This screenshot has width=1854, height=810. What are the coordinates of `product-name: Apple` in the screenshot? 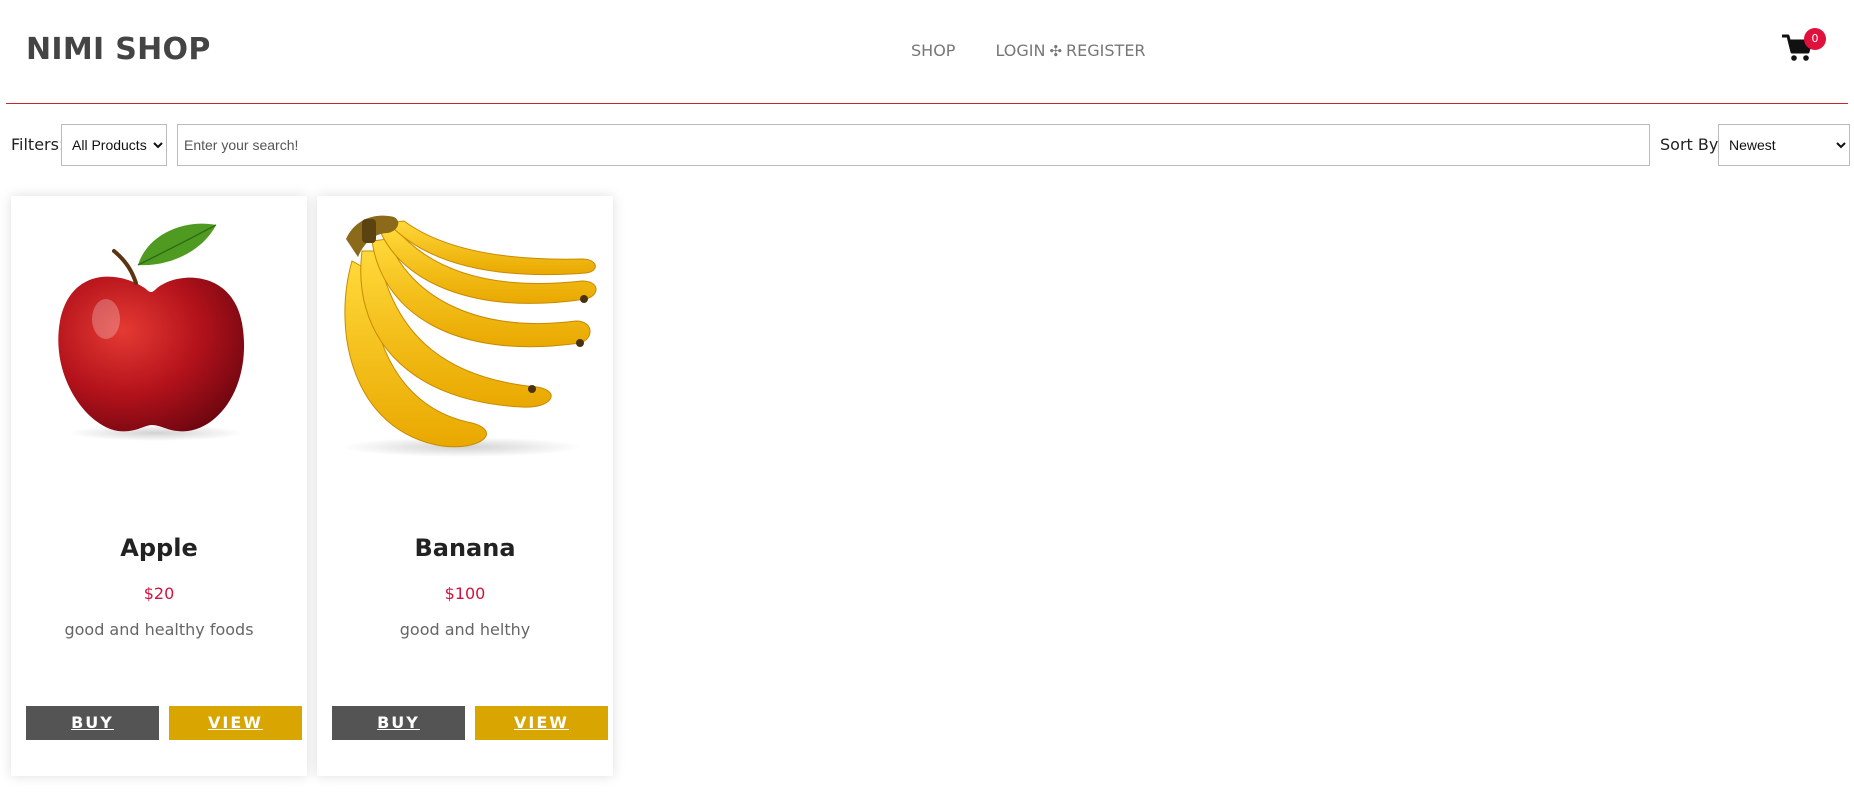 It's located at (159, 548).